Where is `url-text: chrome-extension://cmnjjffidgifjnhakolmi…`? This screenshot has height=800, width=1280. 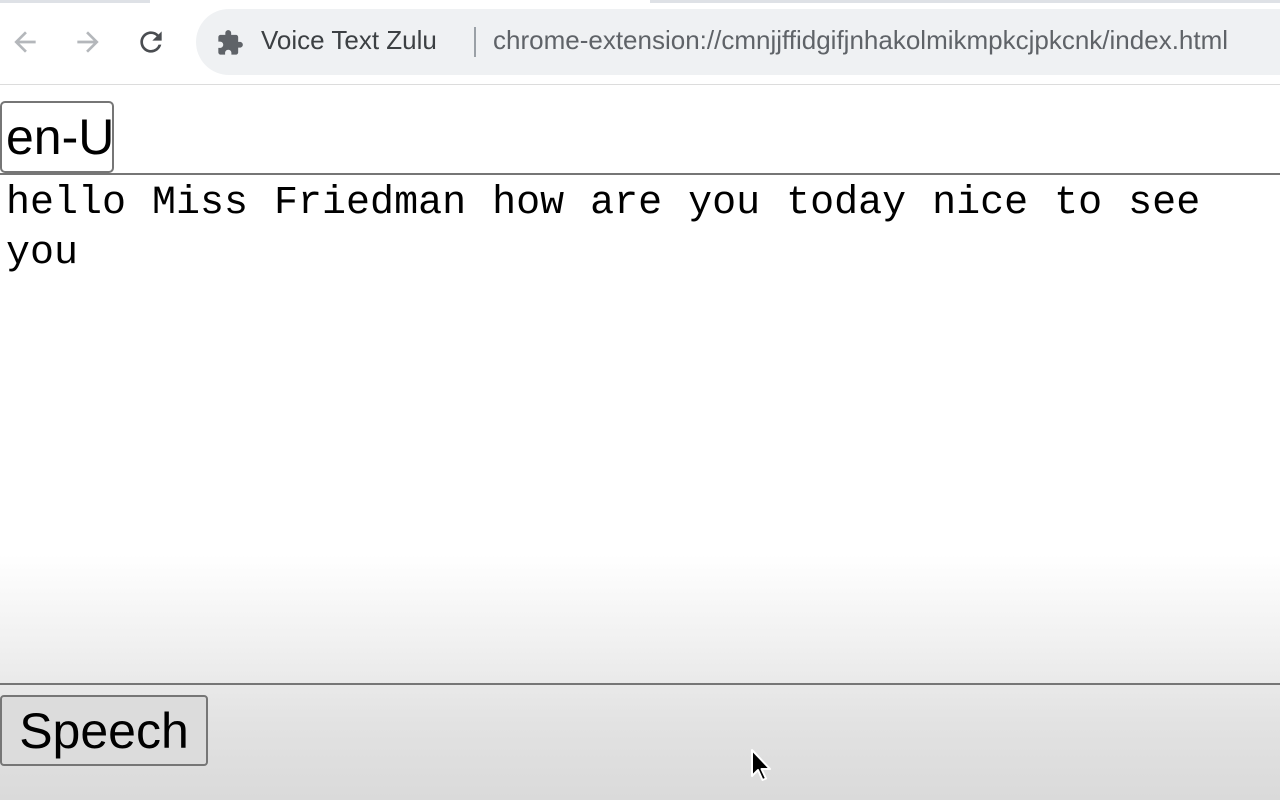 url-text: chrome-extension://cmnjjffidgifjnhakolmi… is located at coordinates (860, 40).